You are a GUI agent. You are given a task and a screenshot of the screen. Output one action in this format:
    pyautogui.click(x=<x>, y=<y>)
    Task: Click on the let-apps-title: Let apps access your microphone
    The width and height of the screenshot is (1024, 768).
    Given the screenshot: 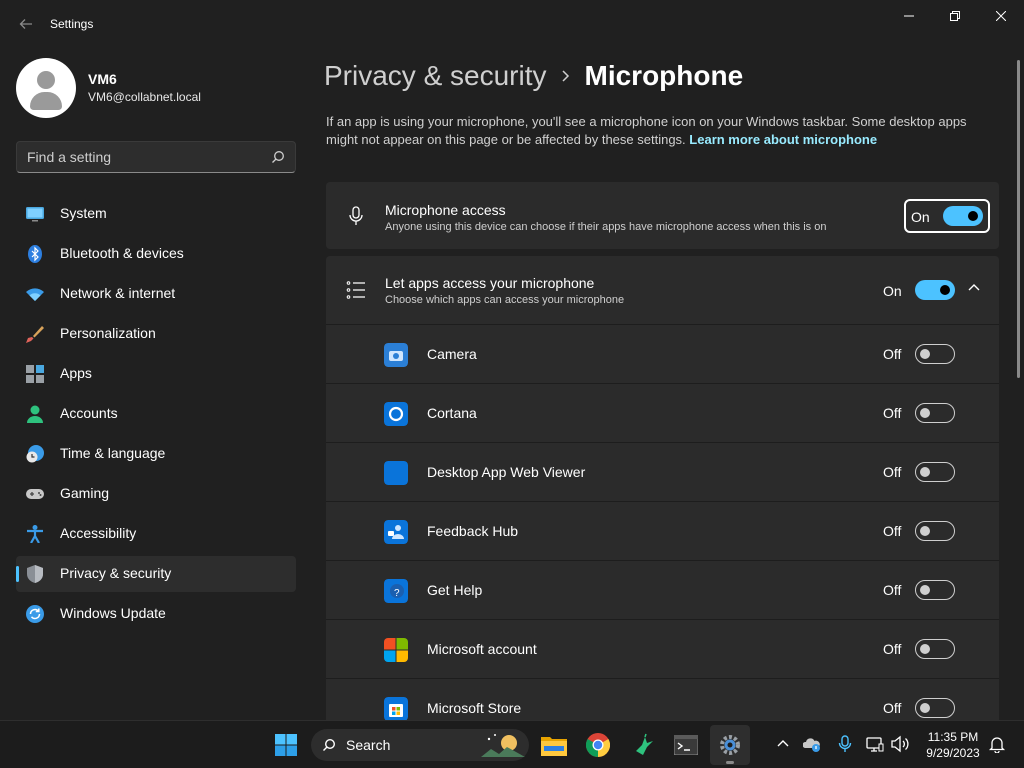 What is the action you would take?
    pyautogui.click(x=490, y=283)
    